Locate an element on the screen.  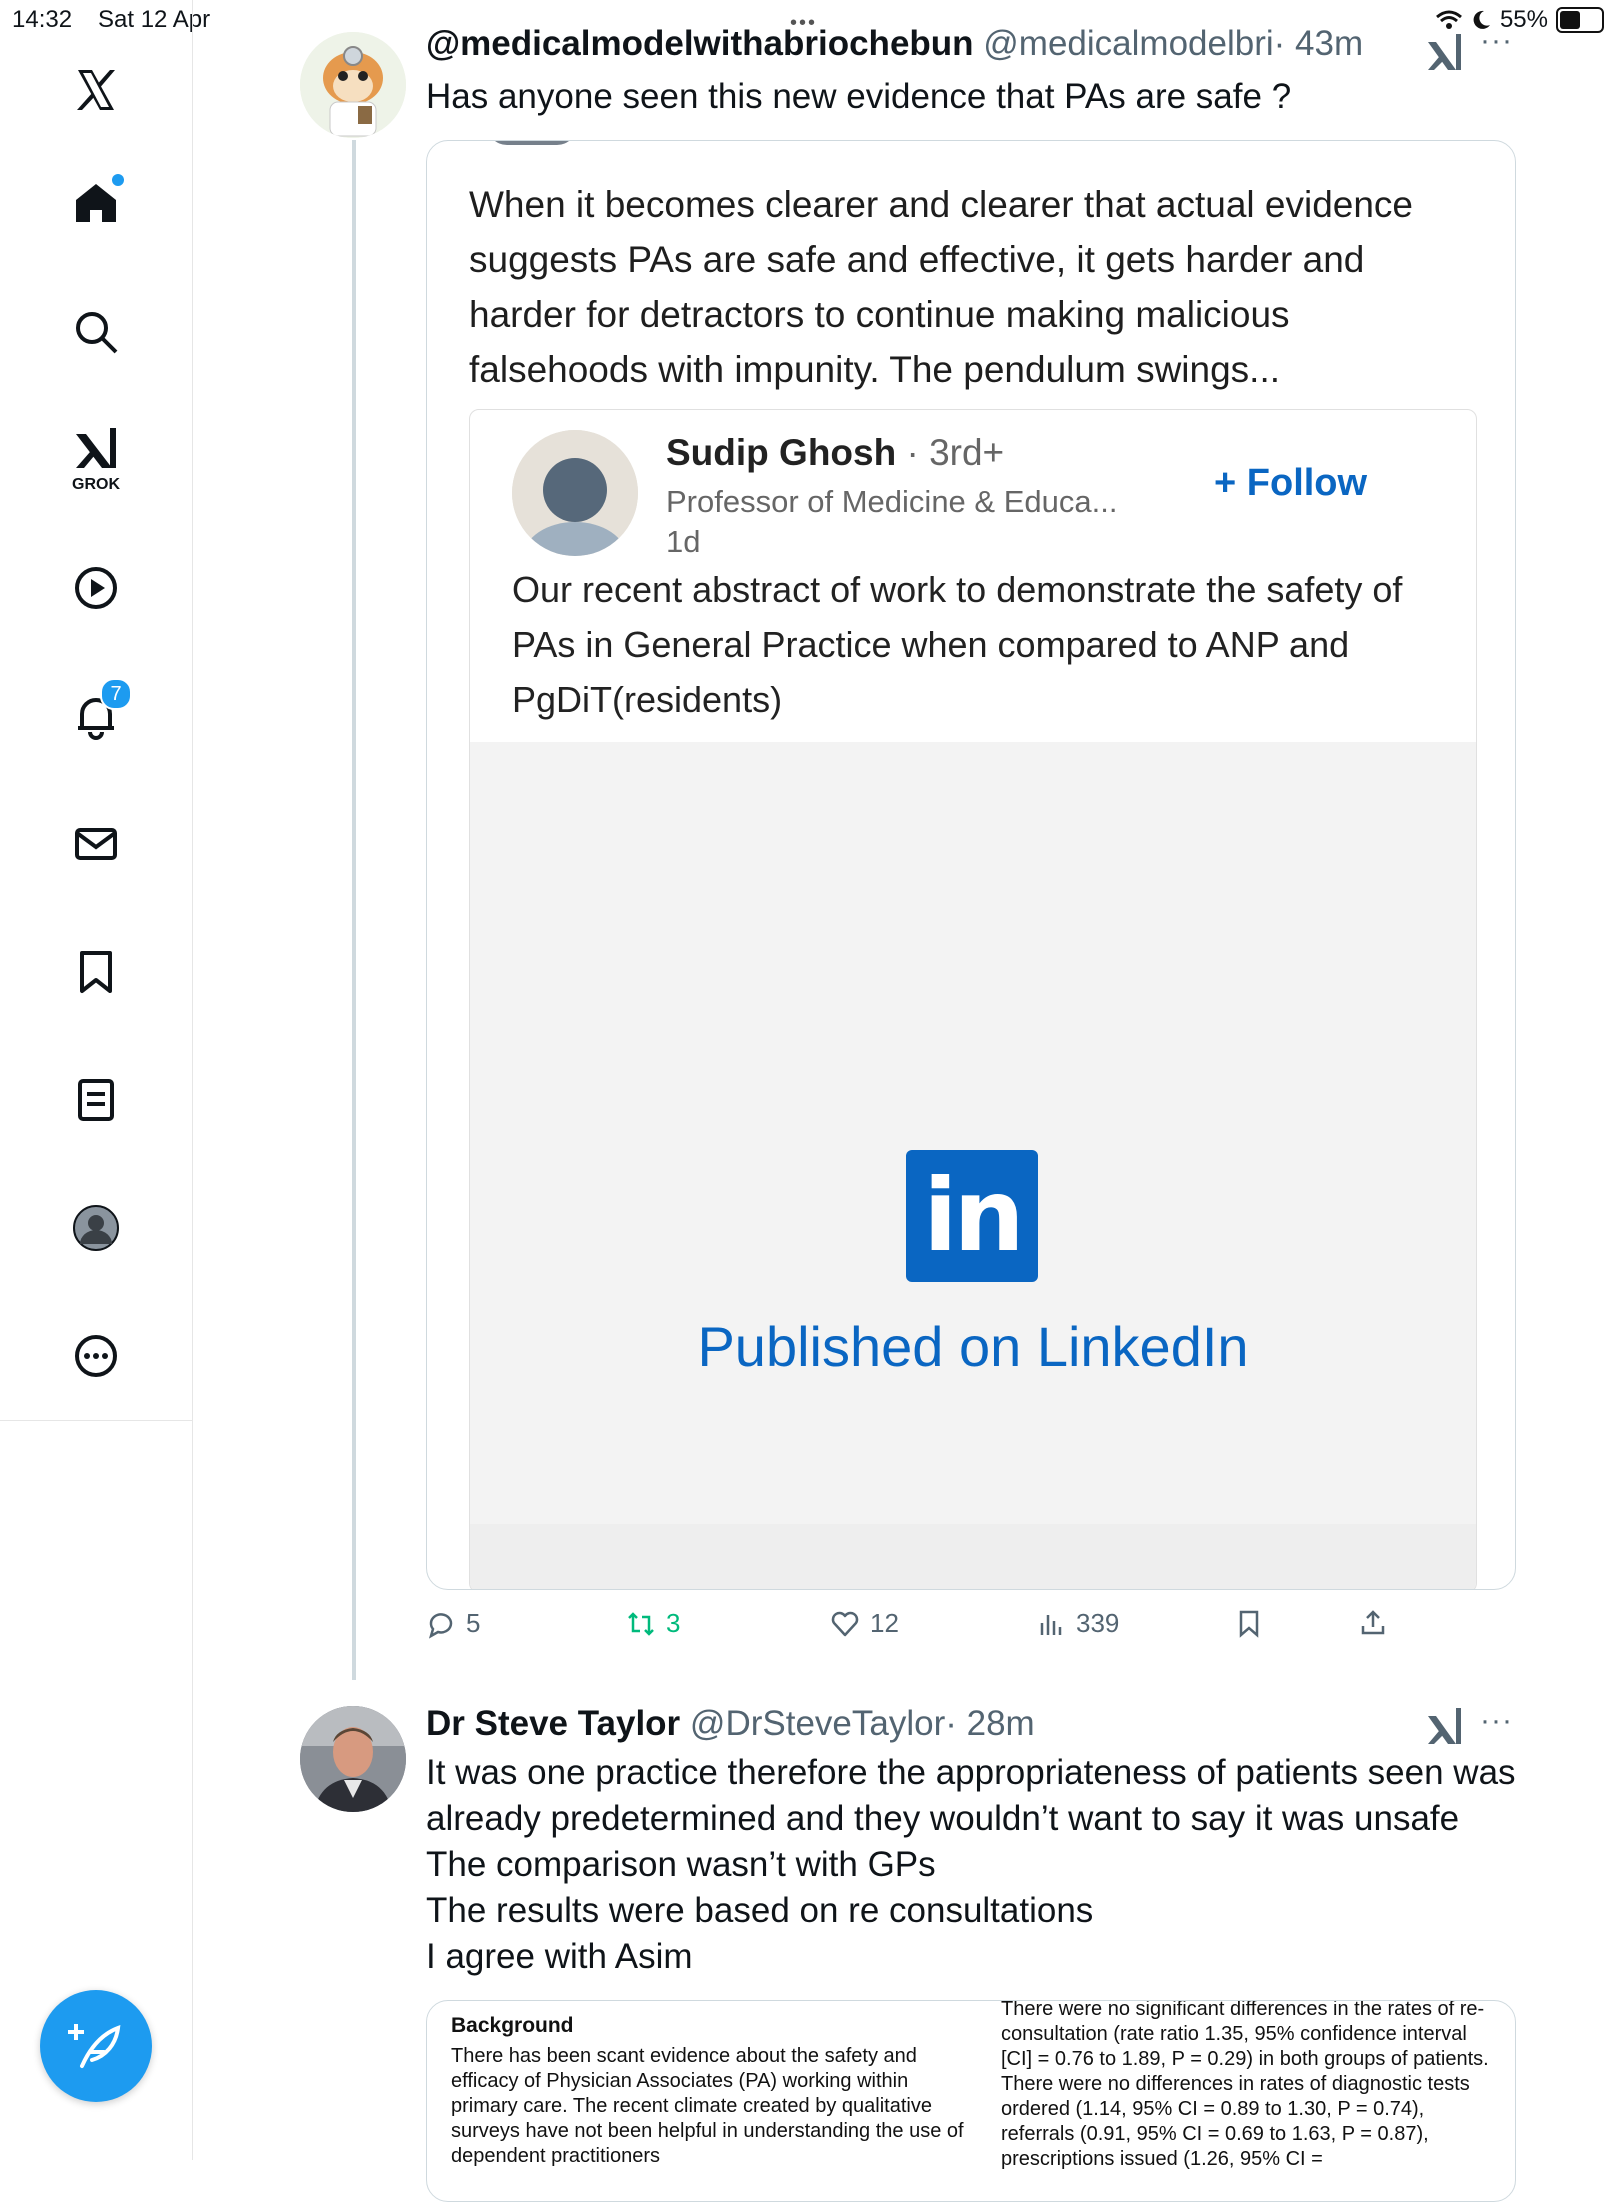
play-icon is located at coordinates (96, 588).